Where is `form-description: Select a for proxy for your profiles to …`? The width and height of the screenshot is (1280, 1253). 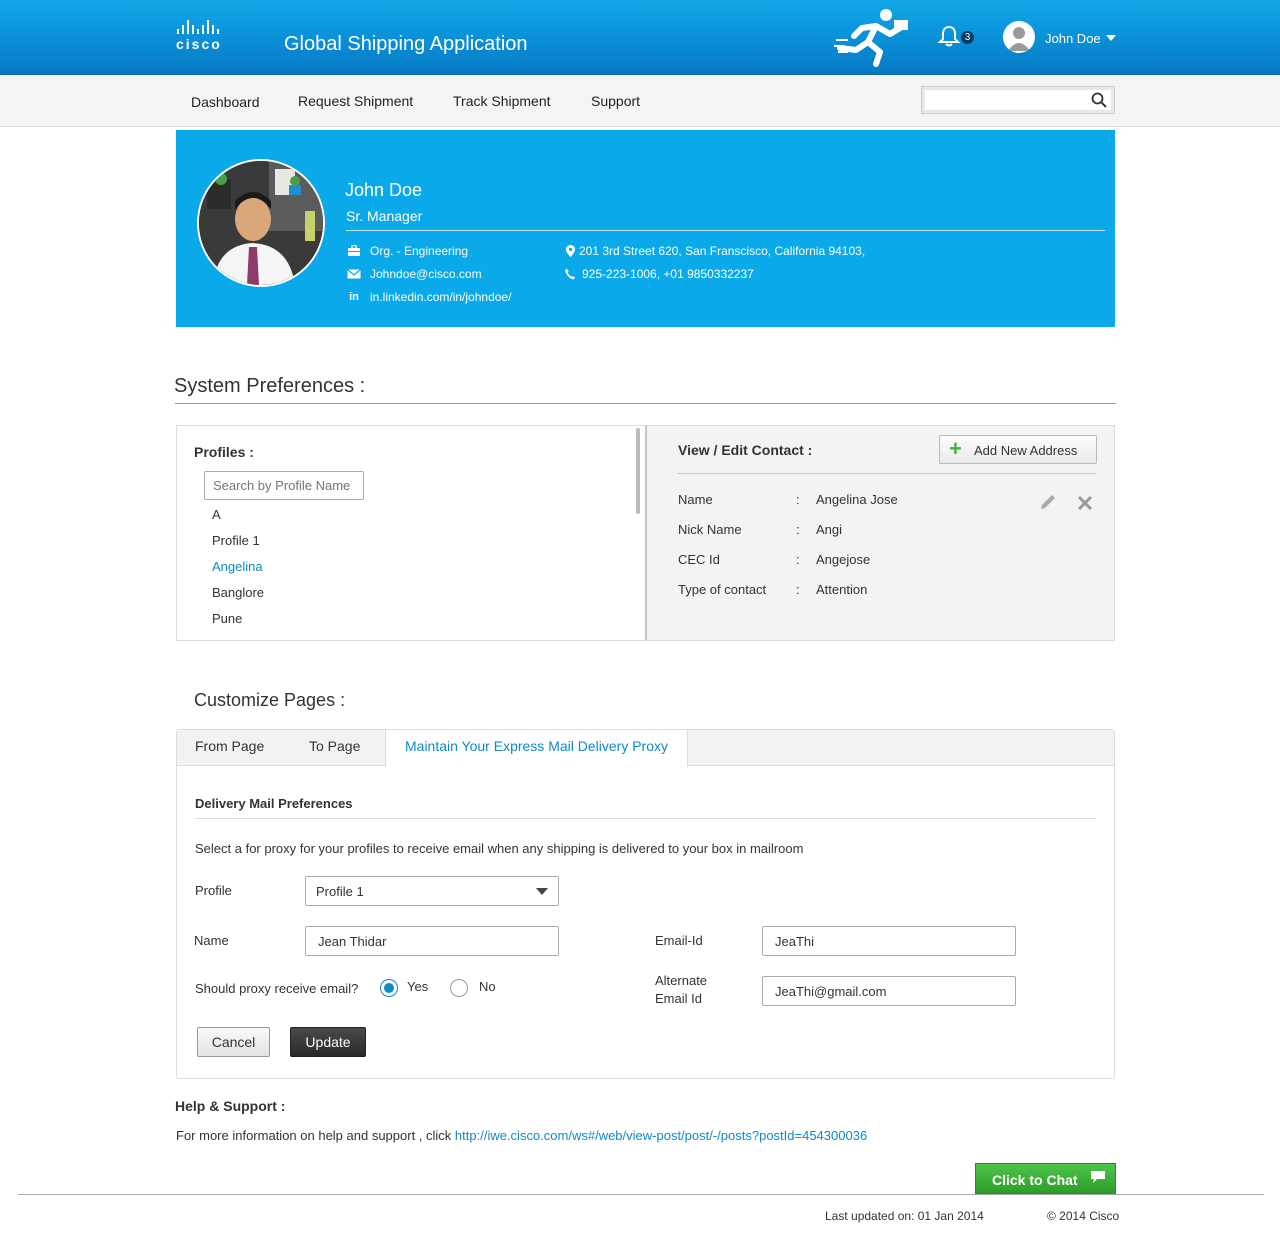
form-description: Select a for proxy for your profiles to … is located at coordinates (499, 848).